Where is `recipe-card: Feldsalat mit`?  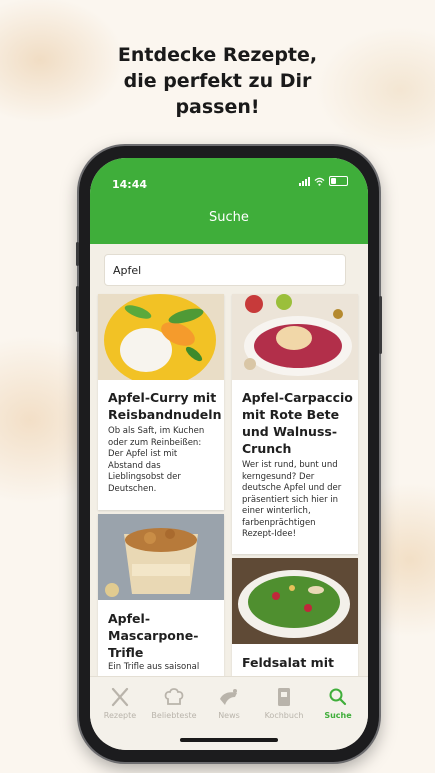
recipe-card: Feldsalat mit is located at coordinates (295, 617).